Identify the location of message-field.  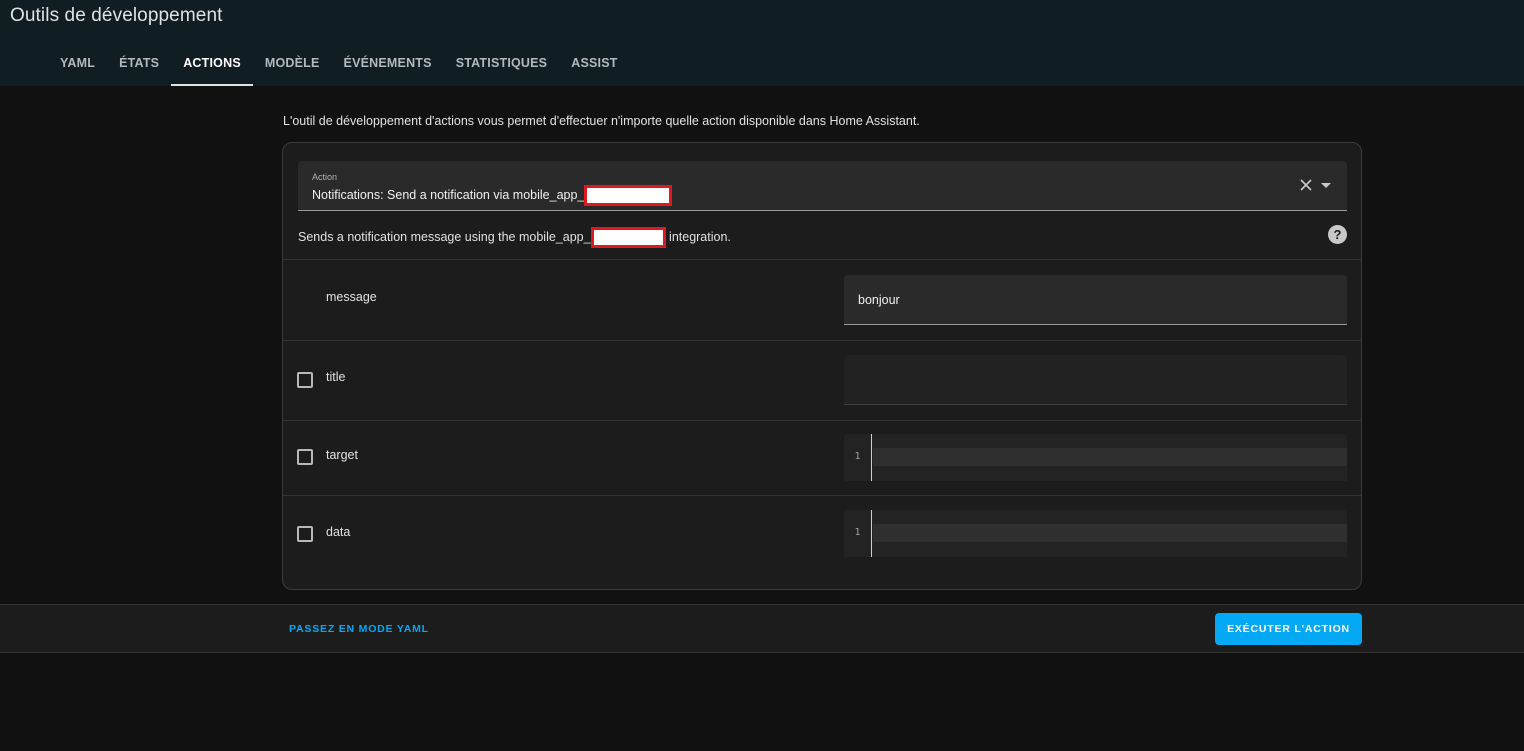
(1095, 300).